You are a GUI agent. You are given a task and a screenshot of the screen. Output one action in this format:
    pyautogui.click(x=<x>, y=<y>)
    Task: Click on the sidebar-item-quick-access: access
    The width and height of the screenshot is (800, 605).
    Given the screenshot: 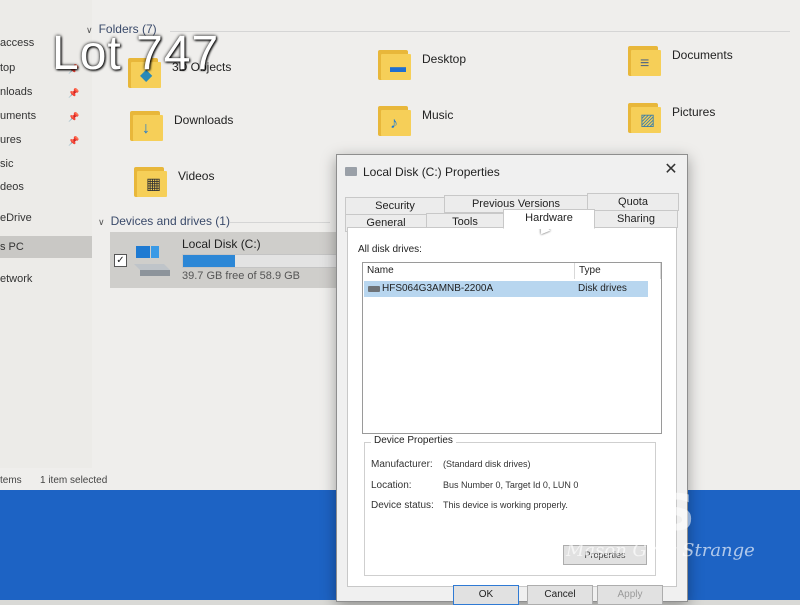 What is the action you would take?
    pyautogui.click(x=17, y=43)
    